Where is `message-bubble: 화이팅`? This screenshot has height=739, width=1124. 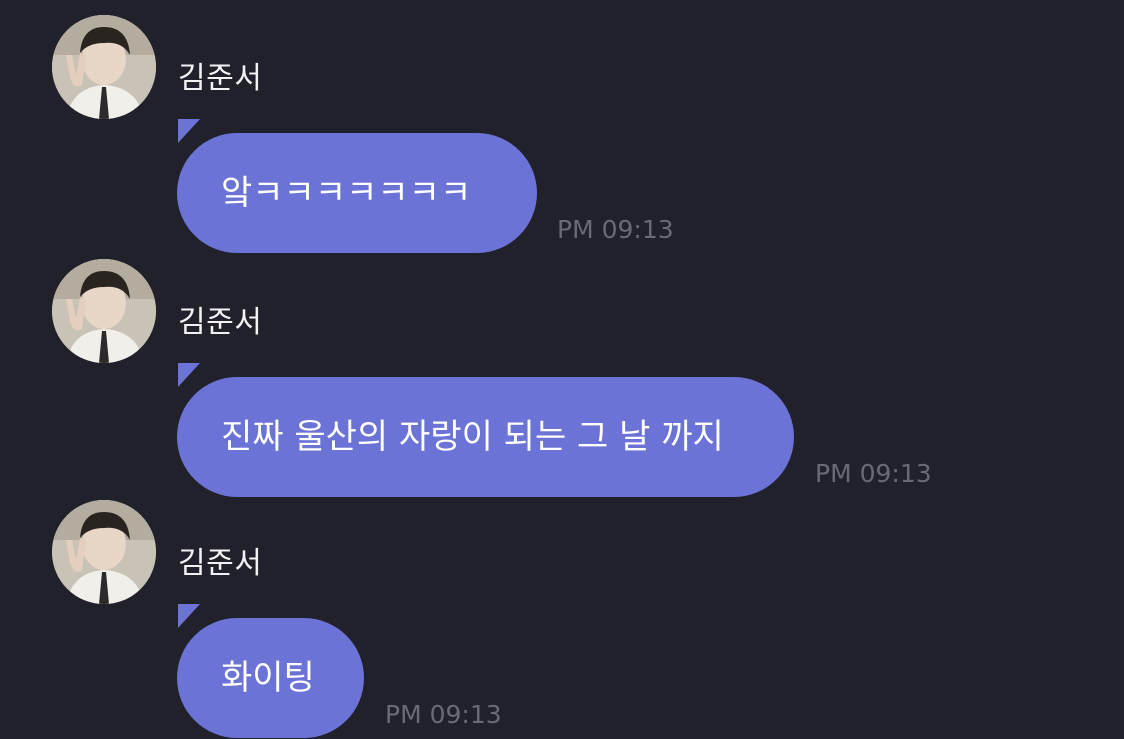 message-bubble: 화이팅 is located at coordinates (270, 678).